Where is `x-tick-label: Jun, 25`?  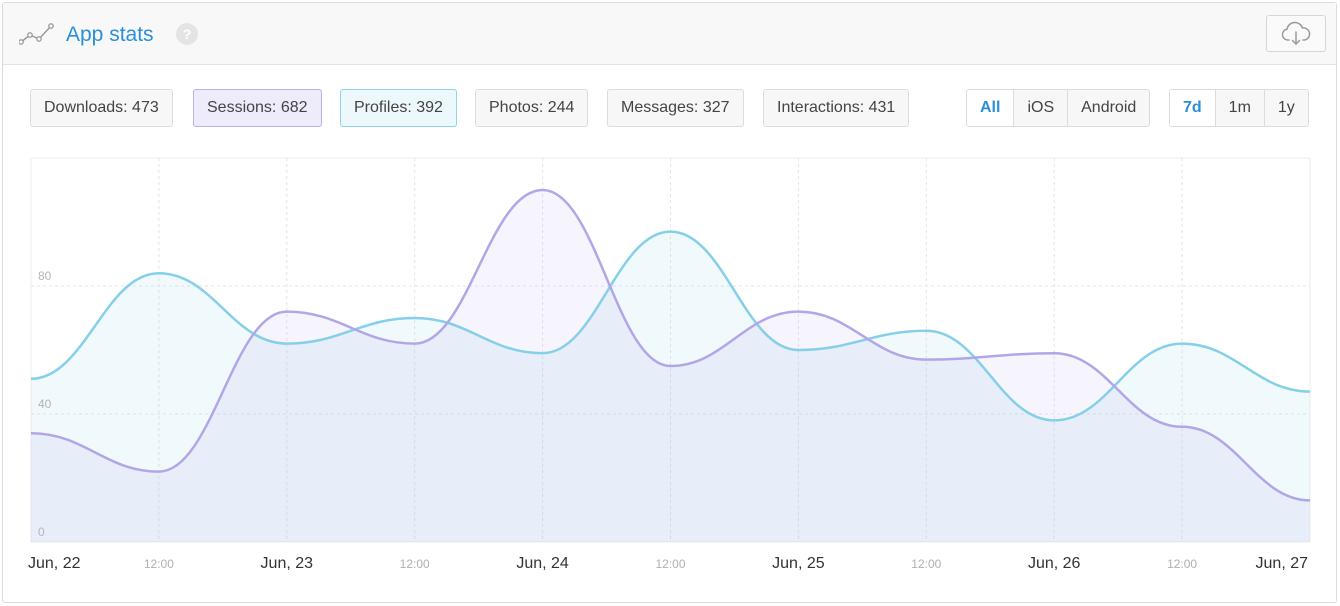
x-tick-label: Jun, 25 is located at coordinates (798, 563).